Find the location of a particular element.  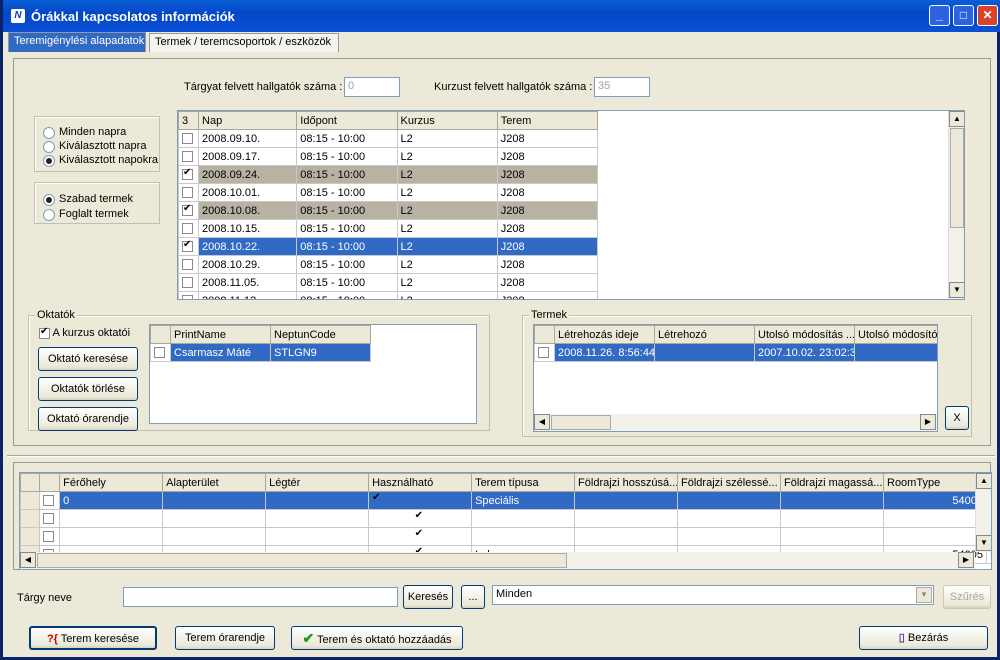

table-row: 2008.11.12.08:15 - 10:00L2J208 is located at coordinates (388, 295).